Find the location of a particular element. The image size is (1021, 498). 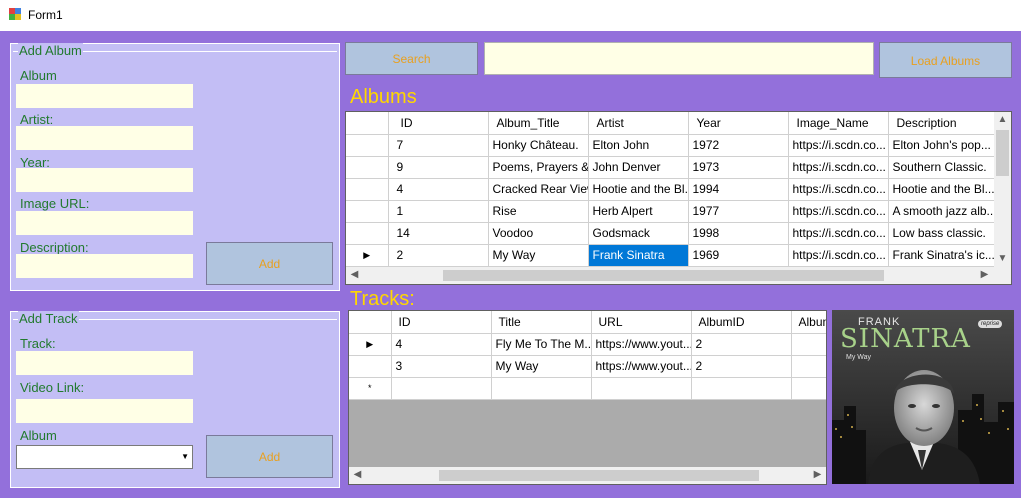

new-row-icon: * is located at coordinates (370, 388).